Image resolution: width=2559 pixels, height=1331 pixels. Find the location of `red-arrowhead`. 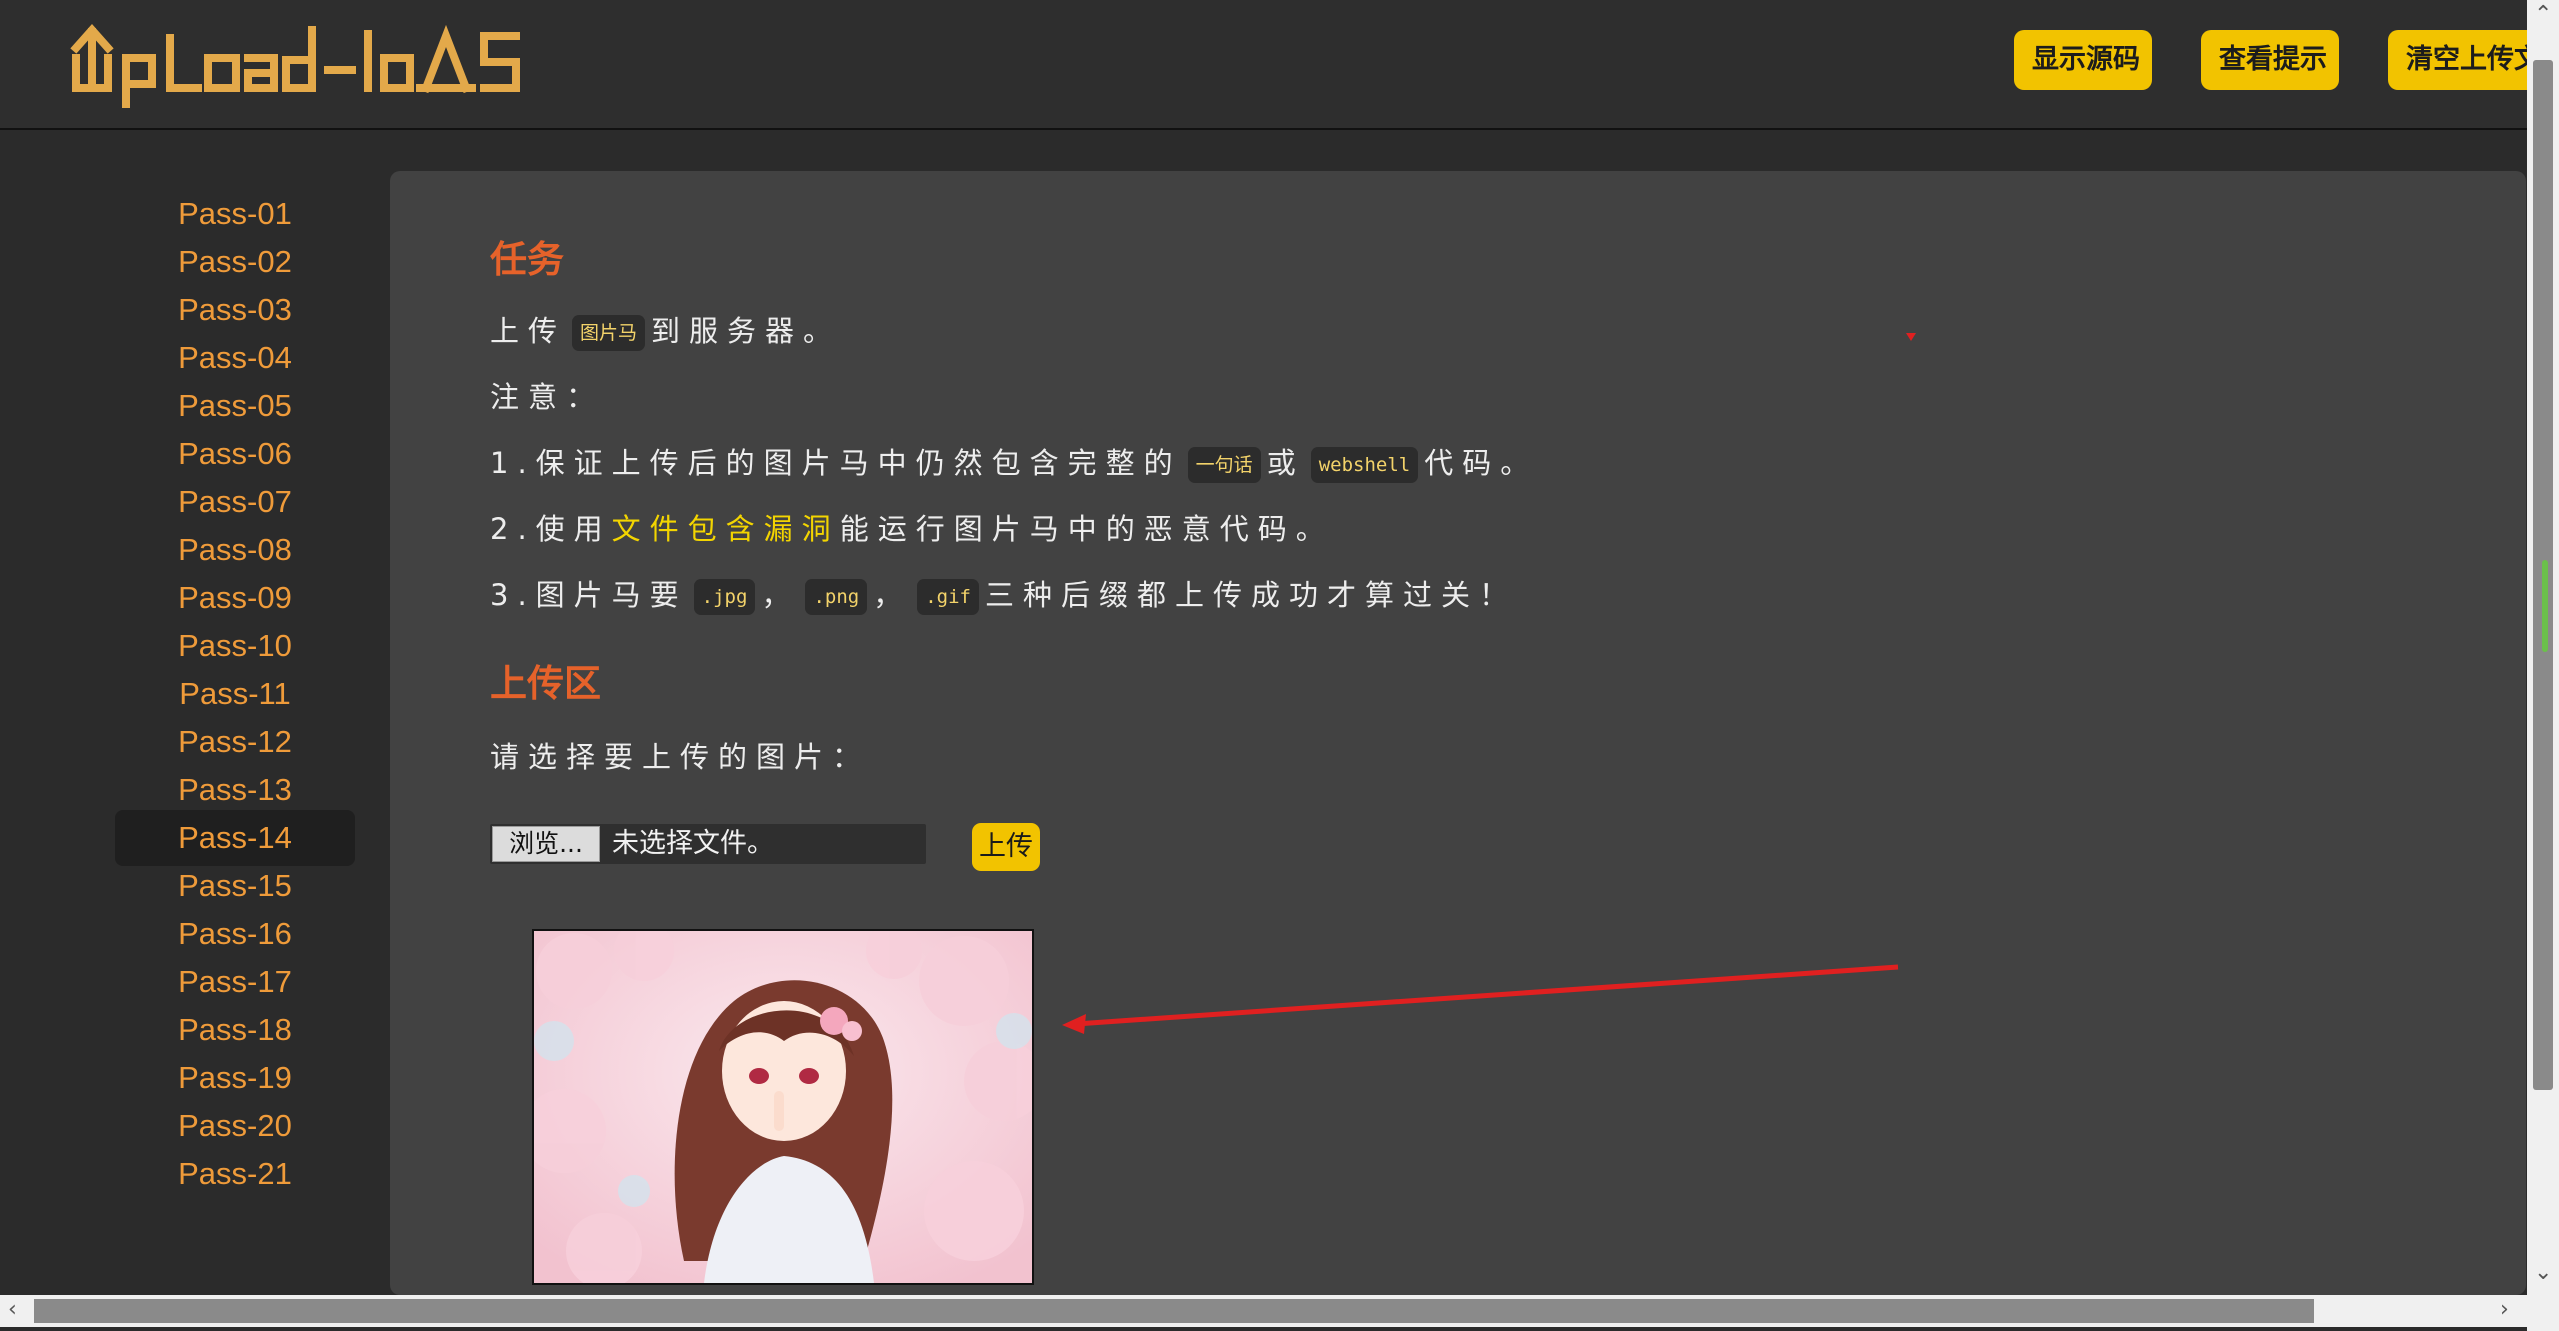

red-arrowhead is located at coordinates (1074, 1024).